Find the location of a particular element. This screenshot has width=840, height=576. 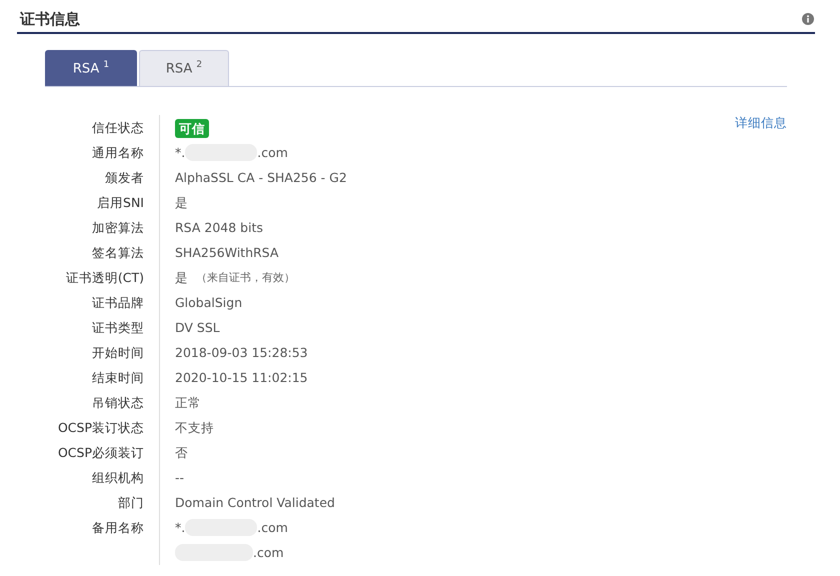

field-label: 信任状态 is located at coordinates (118, 128).